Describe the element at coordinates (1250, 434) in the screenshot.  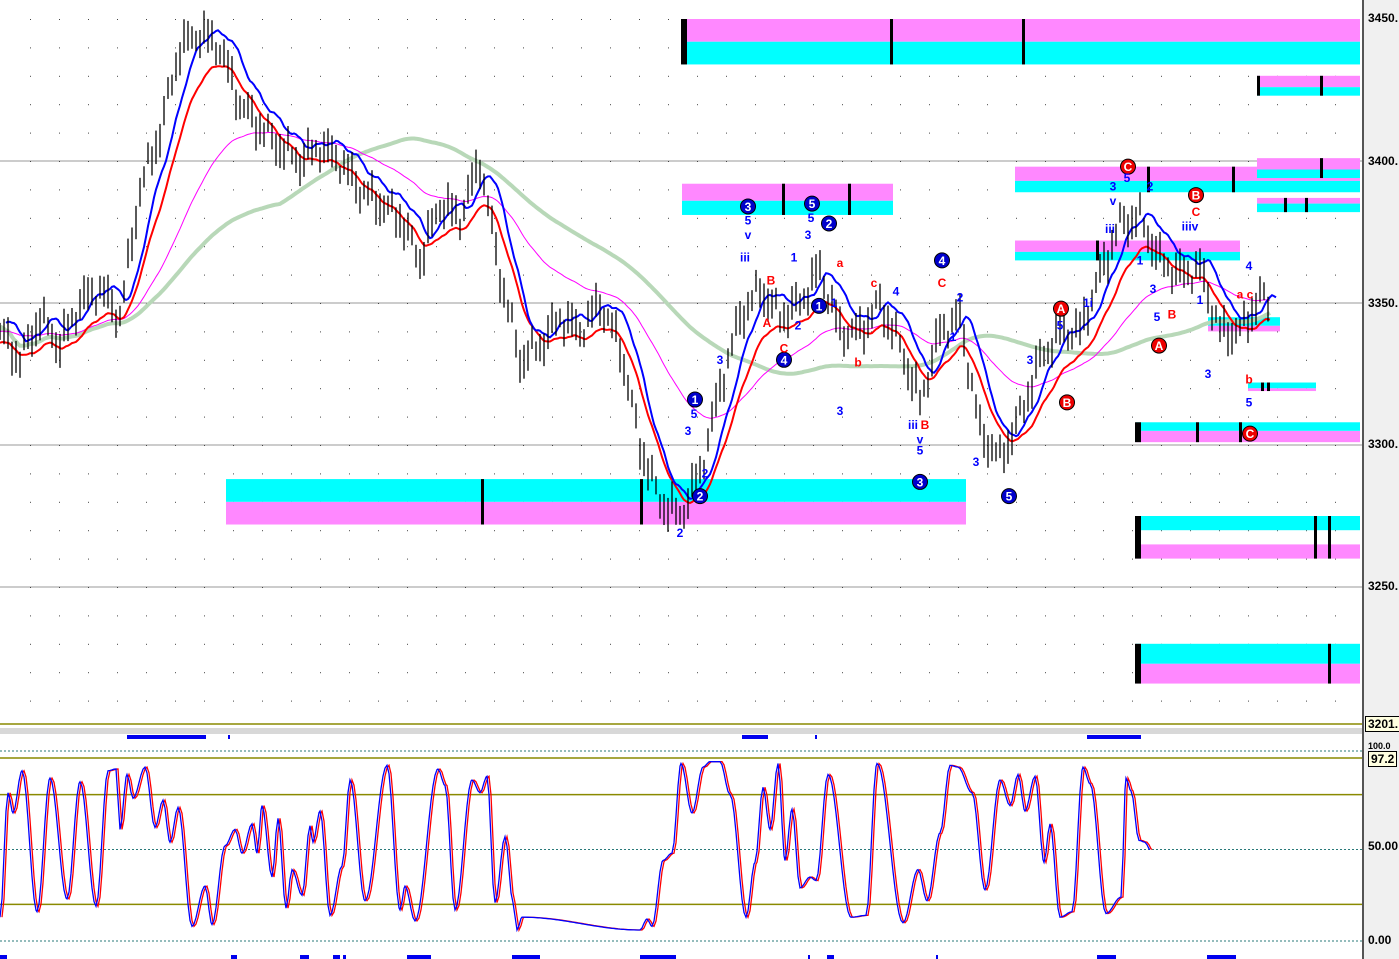
I see `wave-label-circled: C` at that location.